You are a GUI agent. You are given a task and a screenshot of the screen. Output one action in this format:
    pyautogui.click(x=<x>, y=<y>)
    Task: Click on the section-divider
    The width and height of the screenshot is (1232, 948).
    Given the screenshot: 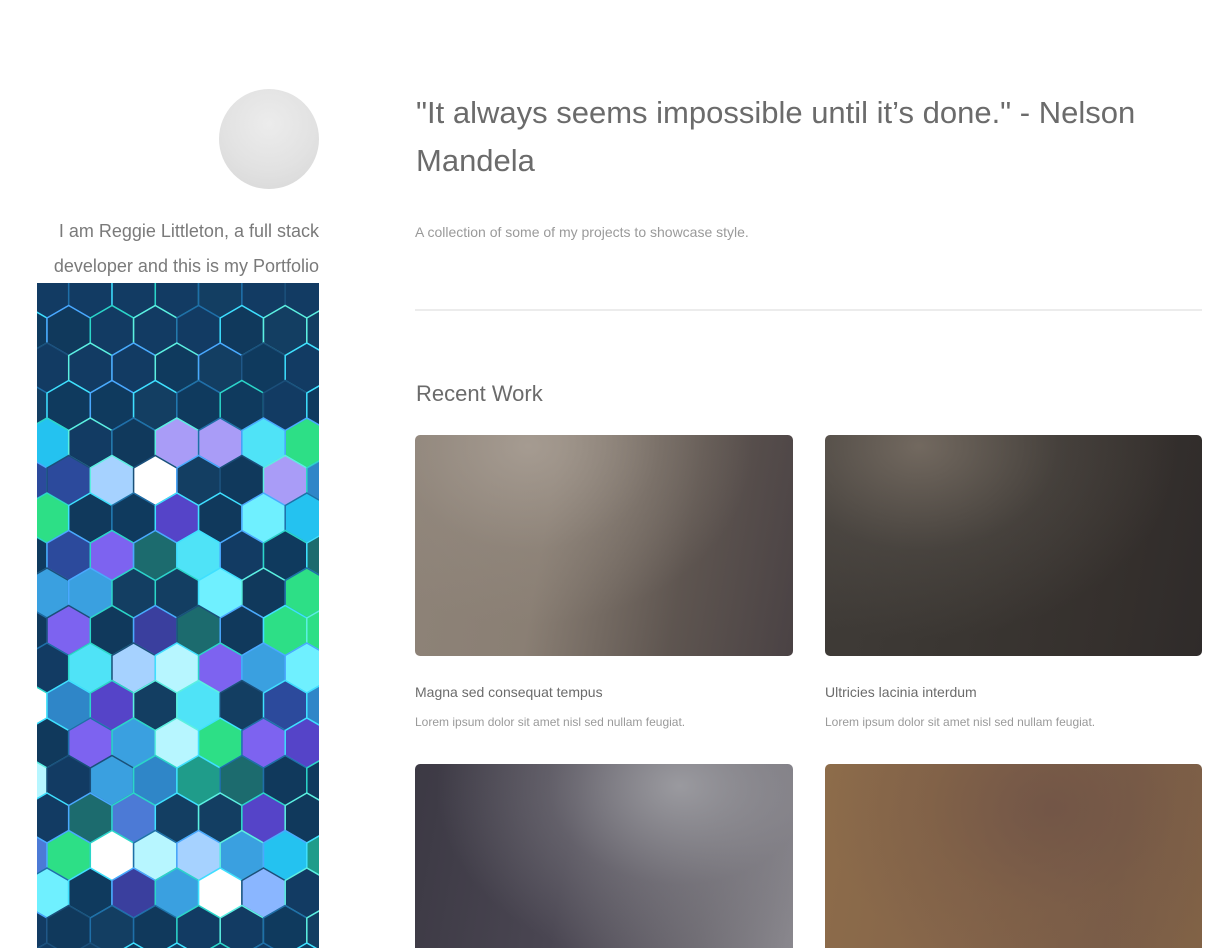 What is the action you would take?
    pyautogui.click(x=808, y=310)
    